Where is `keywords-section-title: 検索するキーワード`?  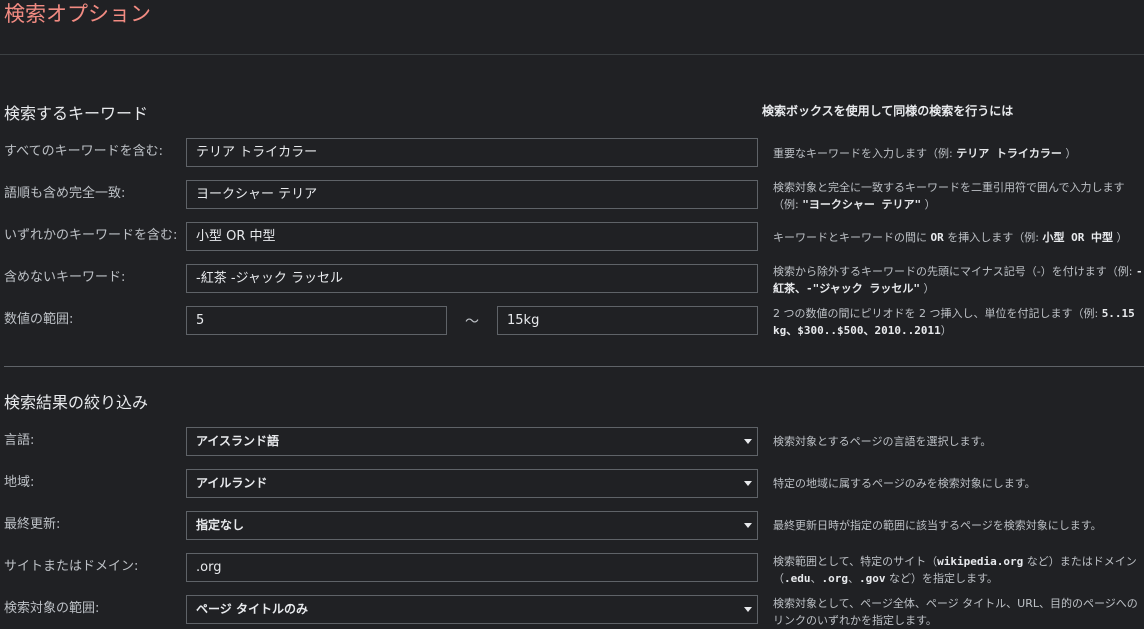 keywords-section-title: 検索するキーワード is located at coordinates (76, 113).